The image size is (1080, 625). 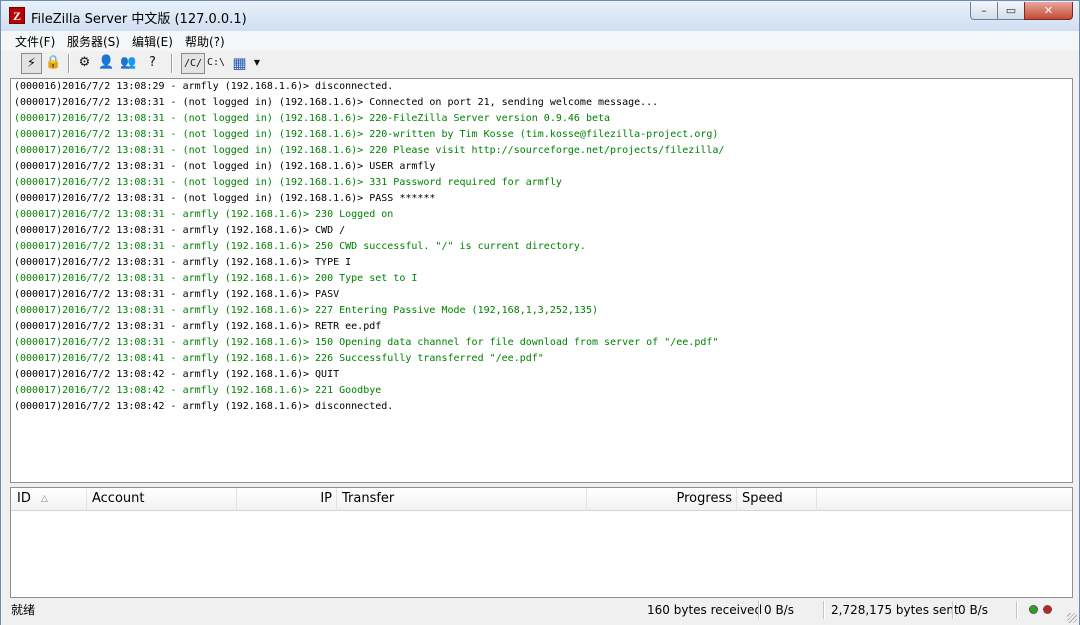 What do you see at coordinates (779, 610) in the screenshot?
I see `receive-speed: 0 B/s` at bounding box center [779, 610].